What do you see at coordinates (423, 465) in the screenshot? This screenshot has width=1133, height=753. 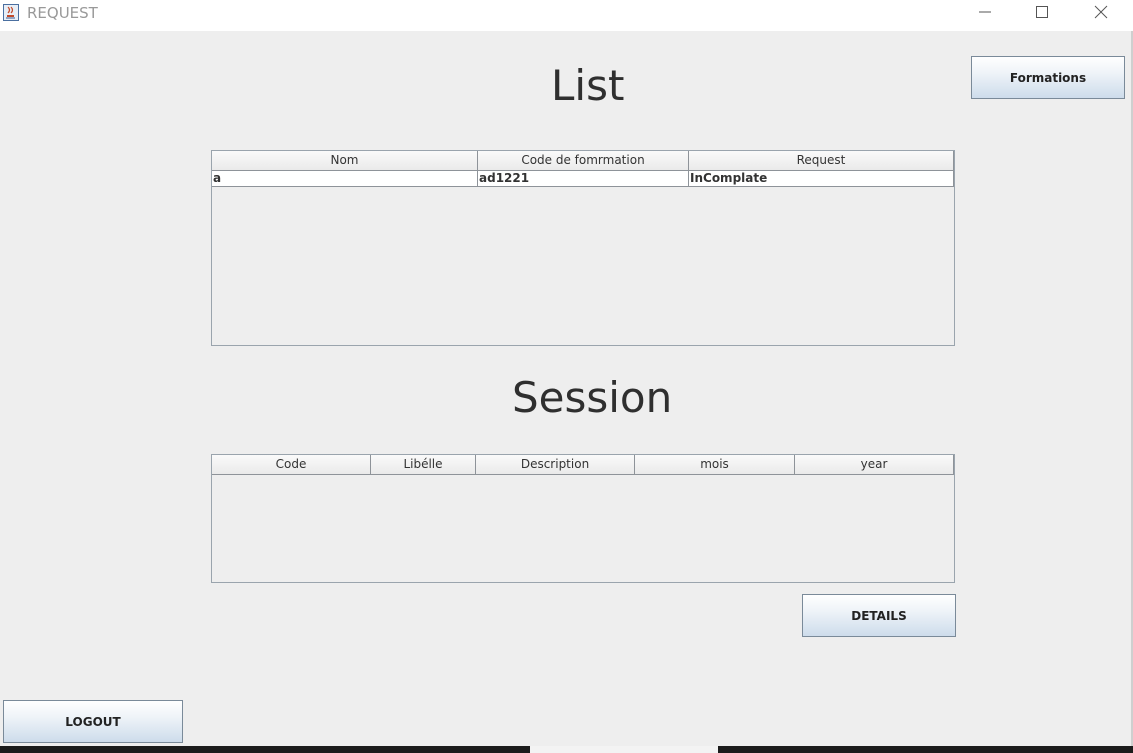 I see `column-header-libelle: Libélle` at bounding box center [423, 465].